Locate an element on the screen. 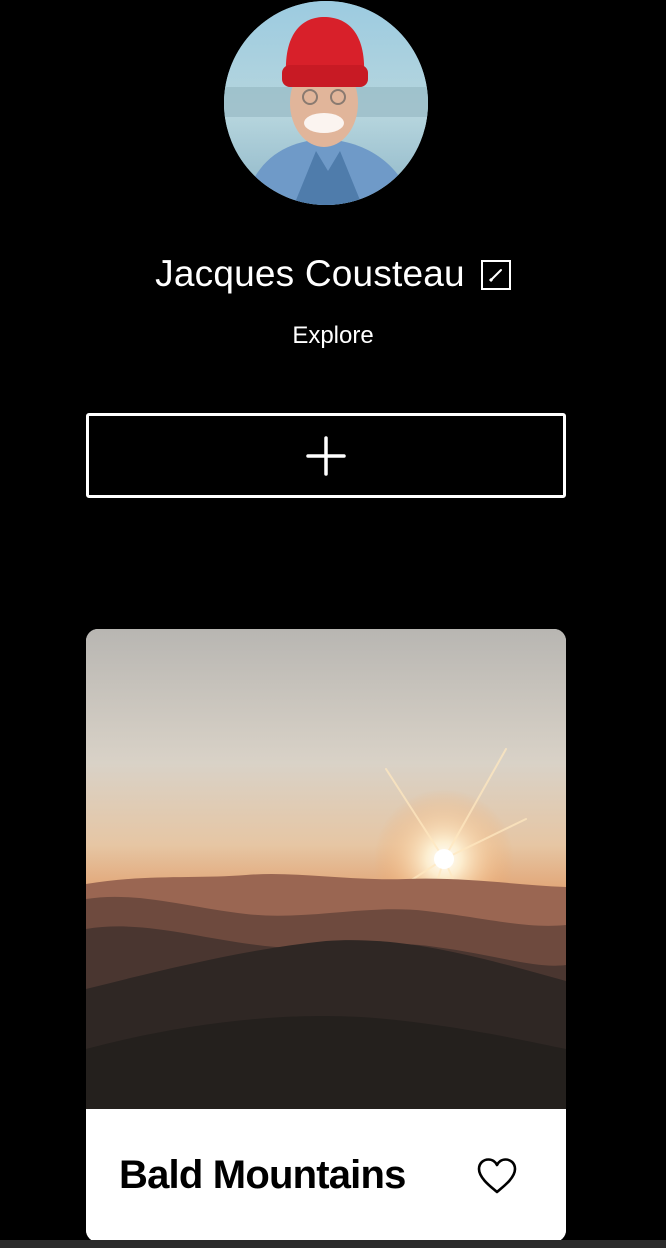 The height and width of the screenshot is (1248, 666). add-card-button is located at coordinates (326, 455).